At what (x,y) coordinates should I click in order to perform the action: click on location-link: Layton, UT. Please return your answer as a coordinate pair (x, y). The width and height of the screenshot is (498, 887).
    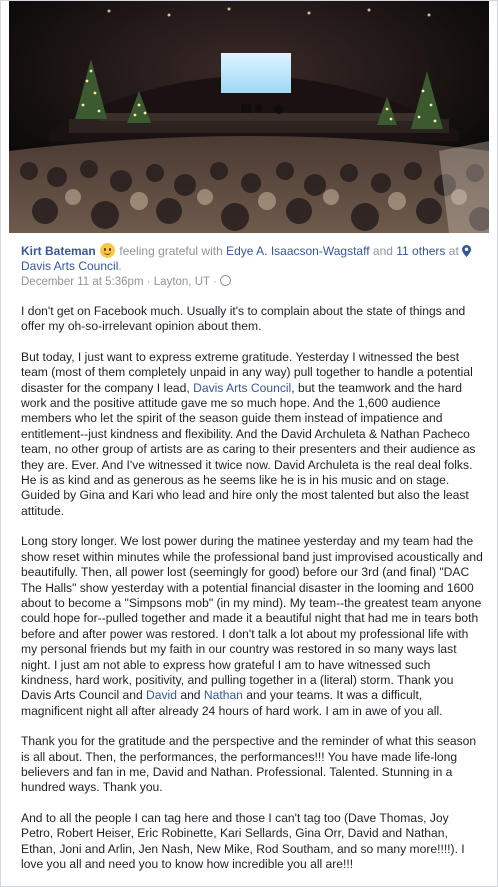
    Looking at the image, I should click on (182, 282).